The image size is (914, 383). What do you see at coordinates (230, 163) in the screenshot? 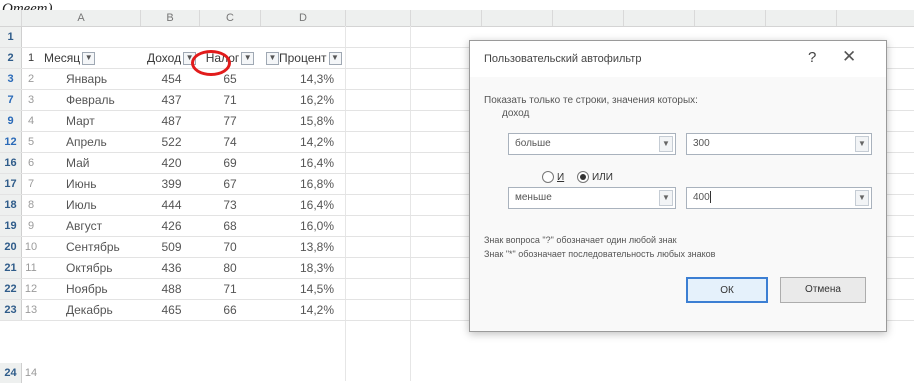
I see `tax-cell: 69` at bounding box center [230, 163].